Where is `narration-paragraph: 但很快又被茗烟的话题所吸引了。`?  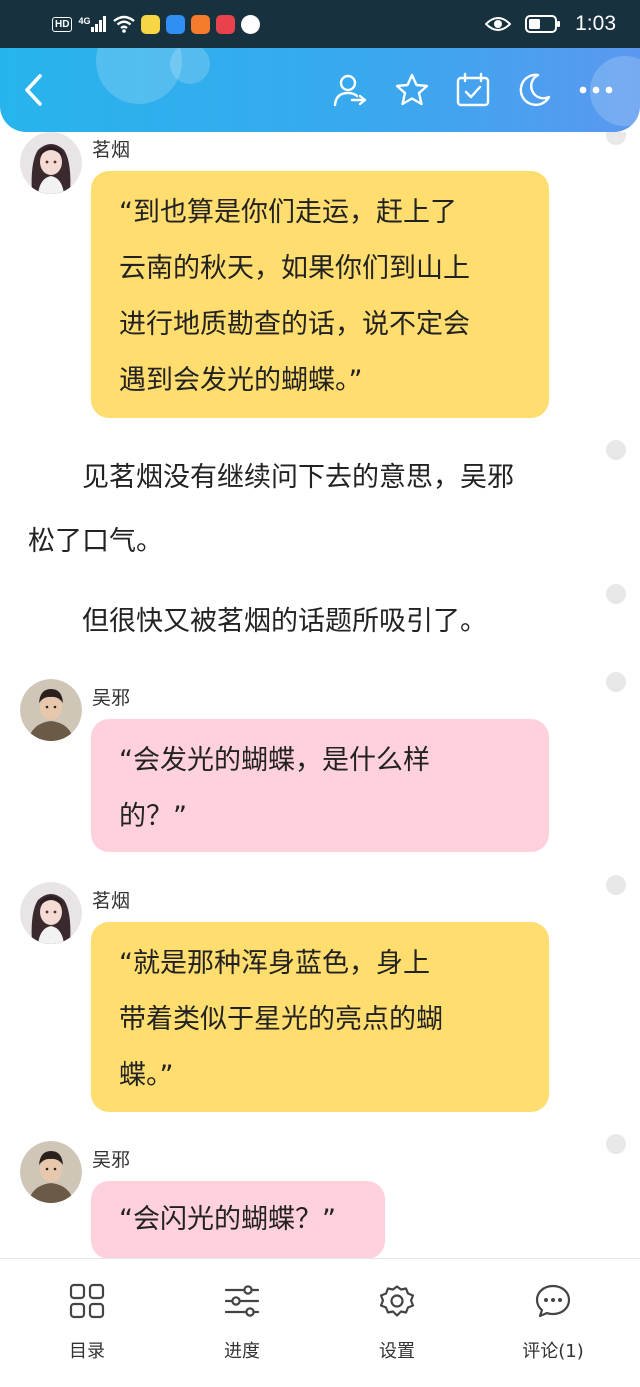
narration-paragraph: 但很快又被茗烟的话题所吸引了。 is located at coordinates (257, 622).